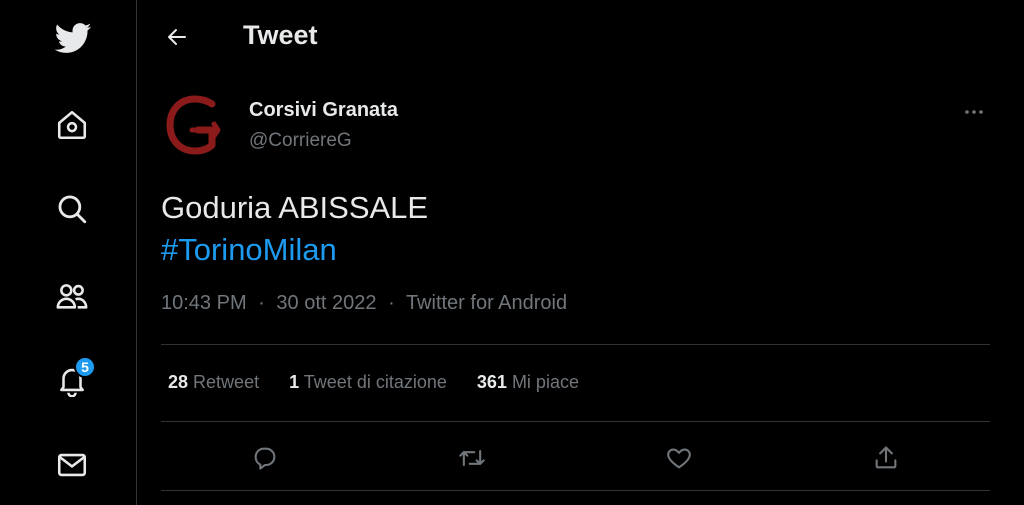 This screenshot has width=1024, height=505. What do you see at coordinates (72, 38) in the screenshot?
I see `twitter-logo-icon` at bounding box center [72, 38].